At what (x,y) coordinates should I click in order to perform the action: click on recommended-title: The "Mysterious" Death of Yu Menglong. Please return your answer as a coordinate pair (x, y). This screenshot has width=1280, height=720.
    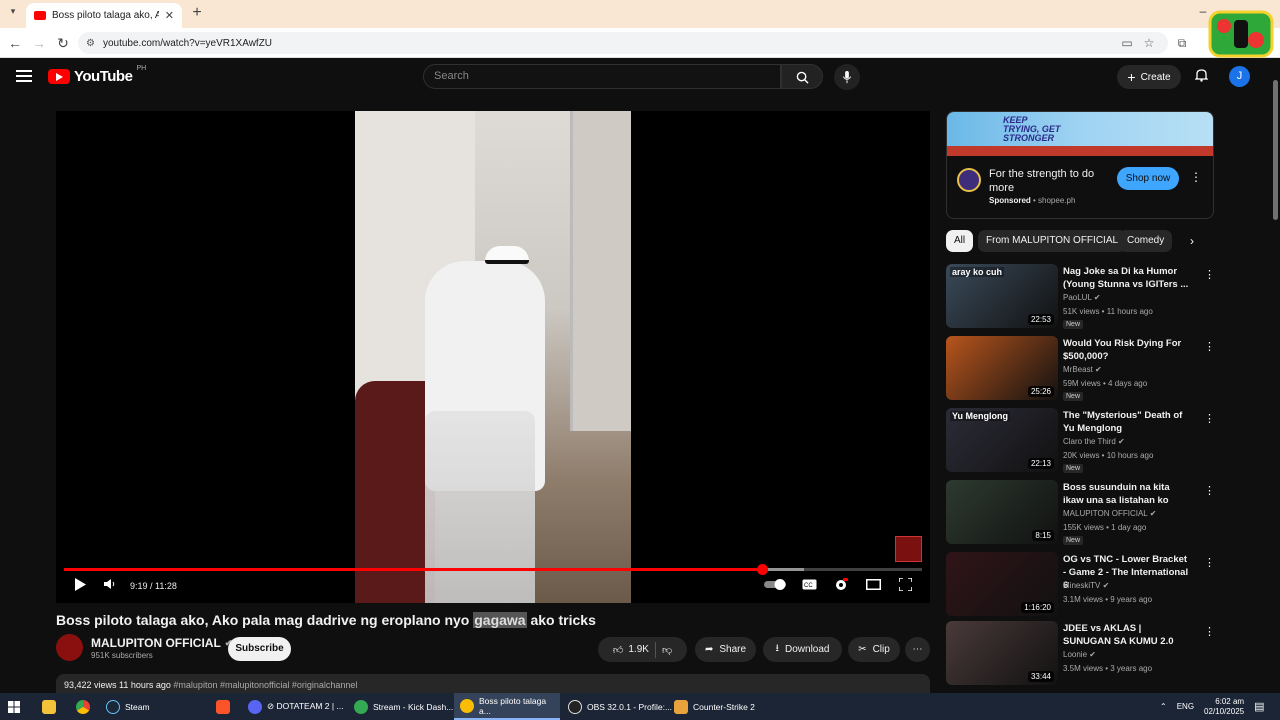
    Looking at the image, I should click on (1127, 422).